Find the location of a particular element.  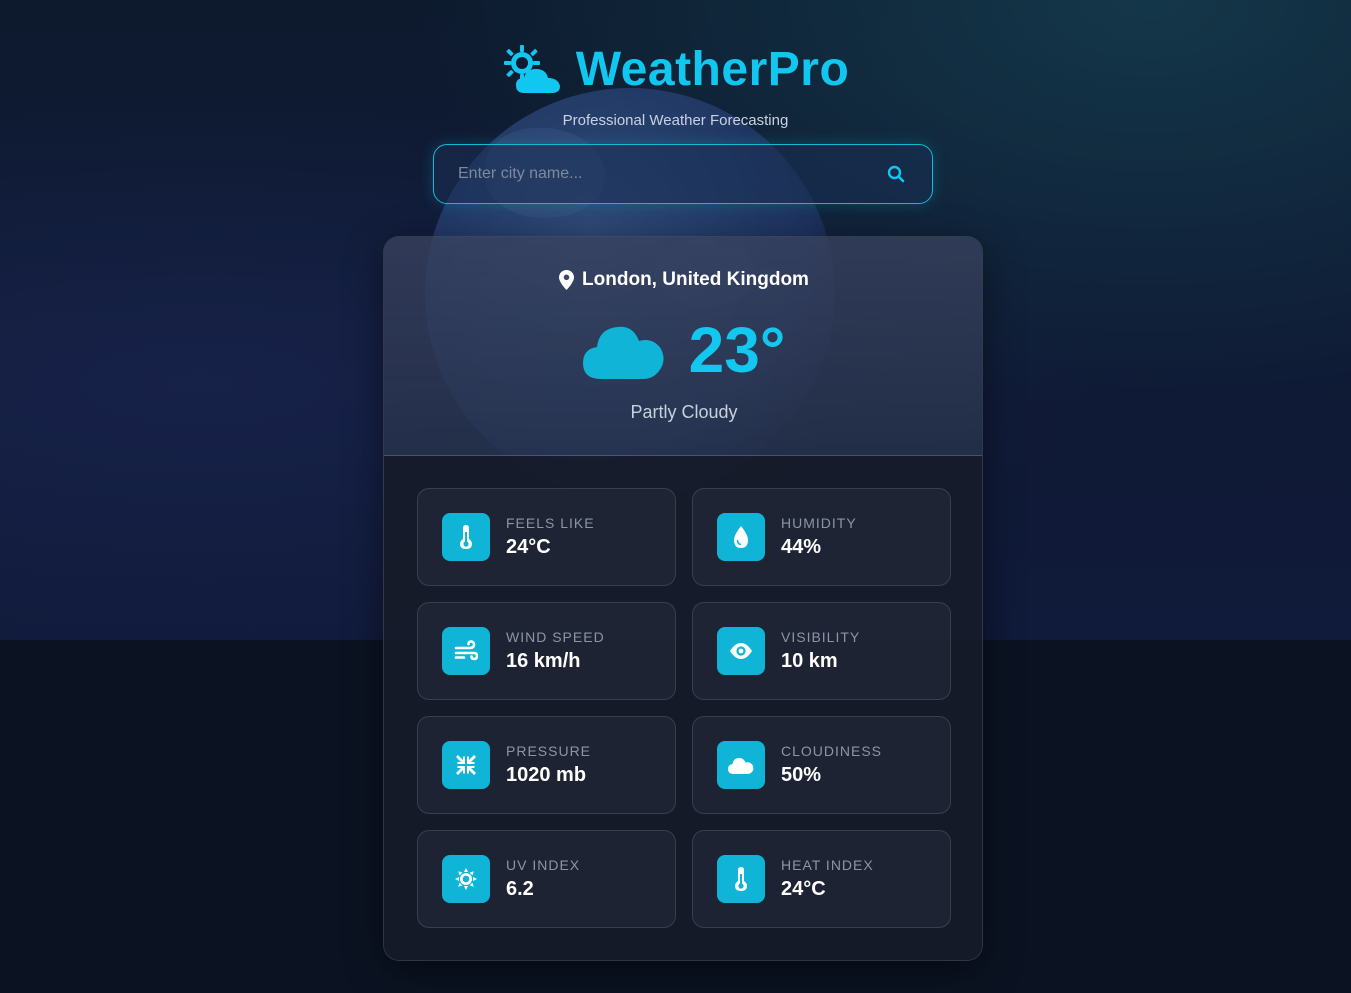

city-search-input is located at coordinates (670, 174).